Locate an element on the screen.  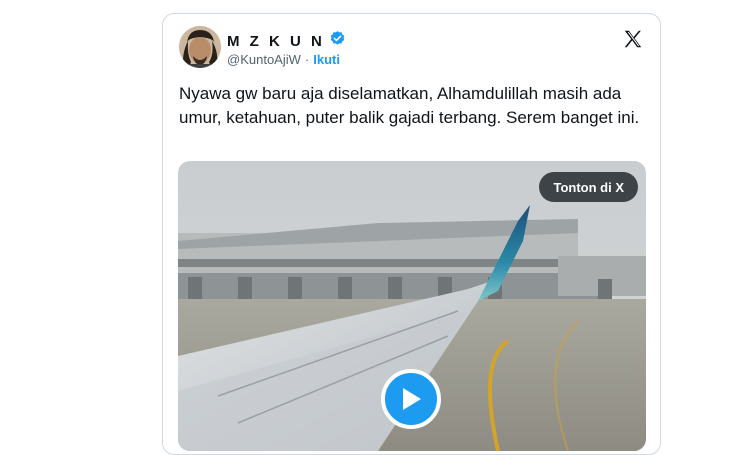
x-logo-icon is located at coordinates (633, 39).